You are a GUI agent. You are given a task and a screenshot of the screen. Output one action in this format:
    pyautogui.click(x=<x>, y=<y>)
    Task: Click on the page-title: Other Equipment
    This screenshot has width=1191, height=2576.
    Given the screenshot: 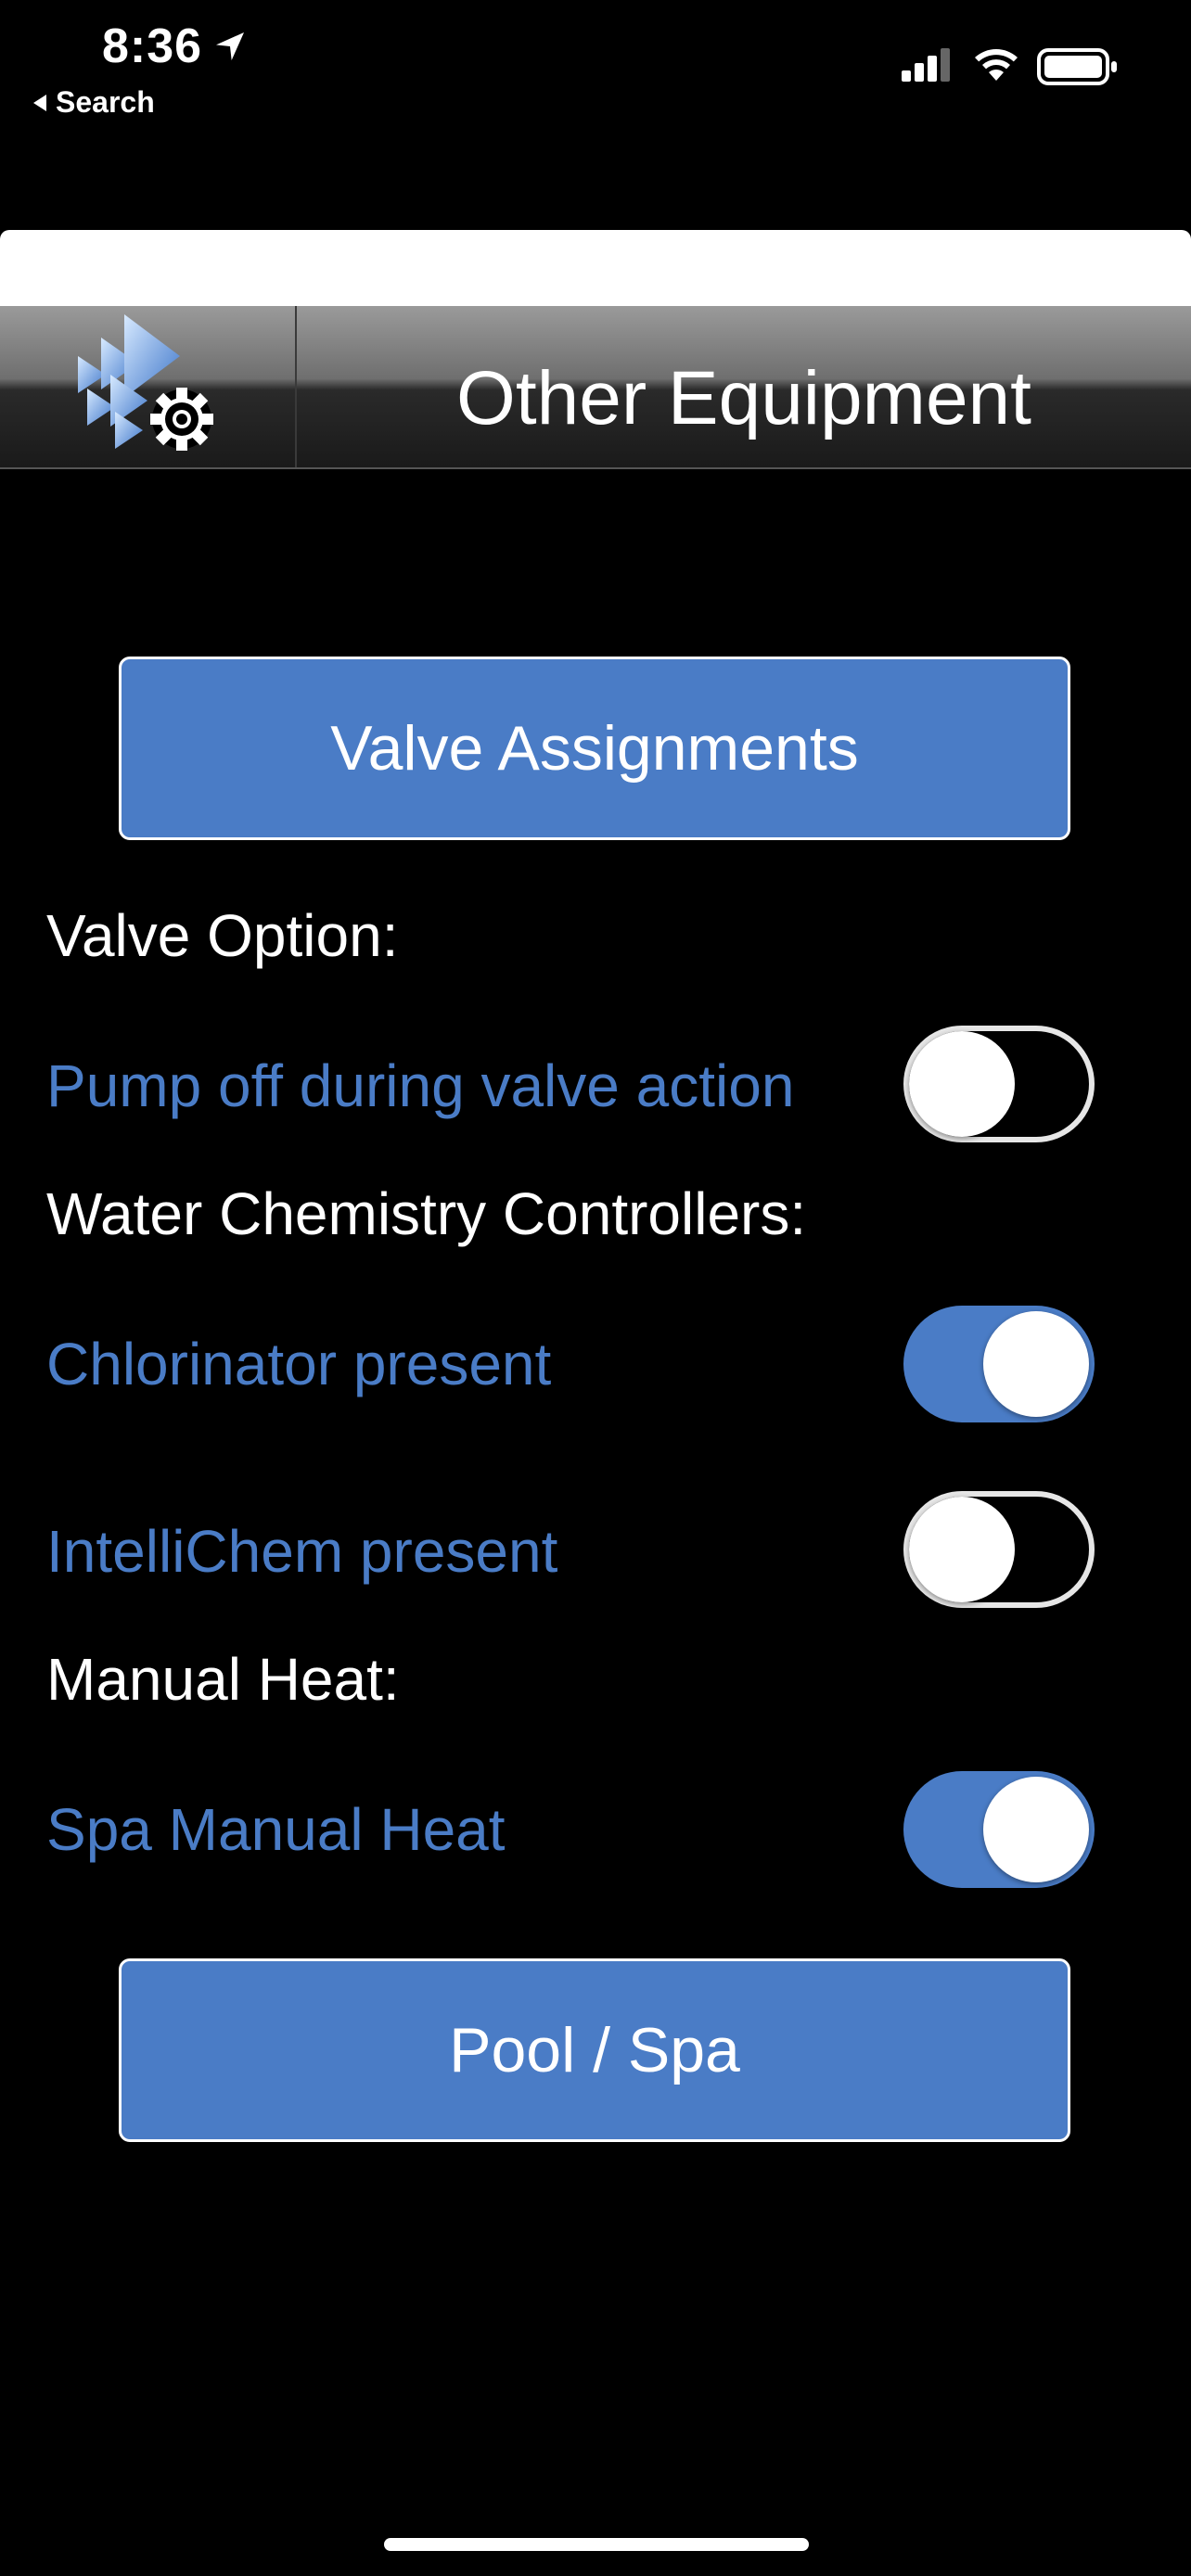 What is the action you would take?
    pyautogui.click(x=743, y=398)
    